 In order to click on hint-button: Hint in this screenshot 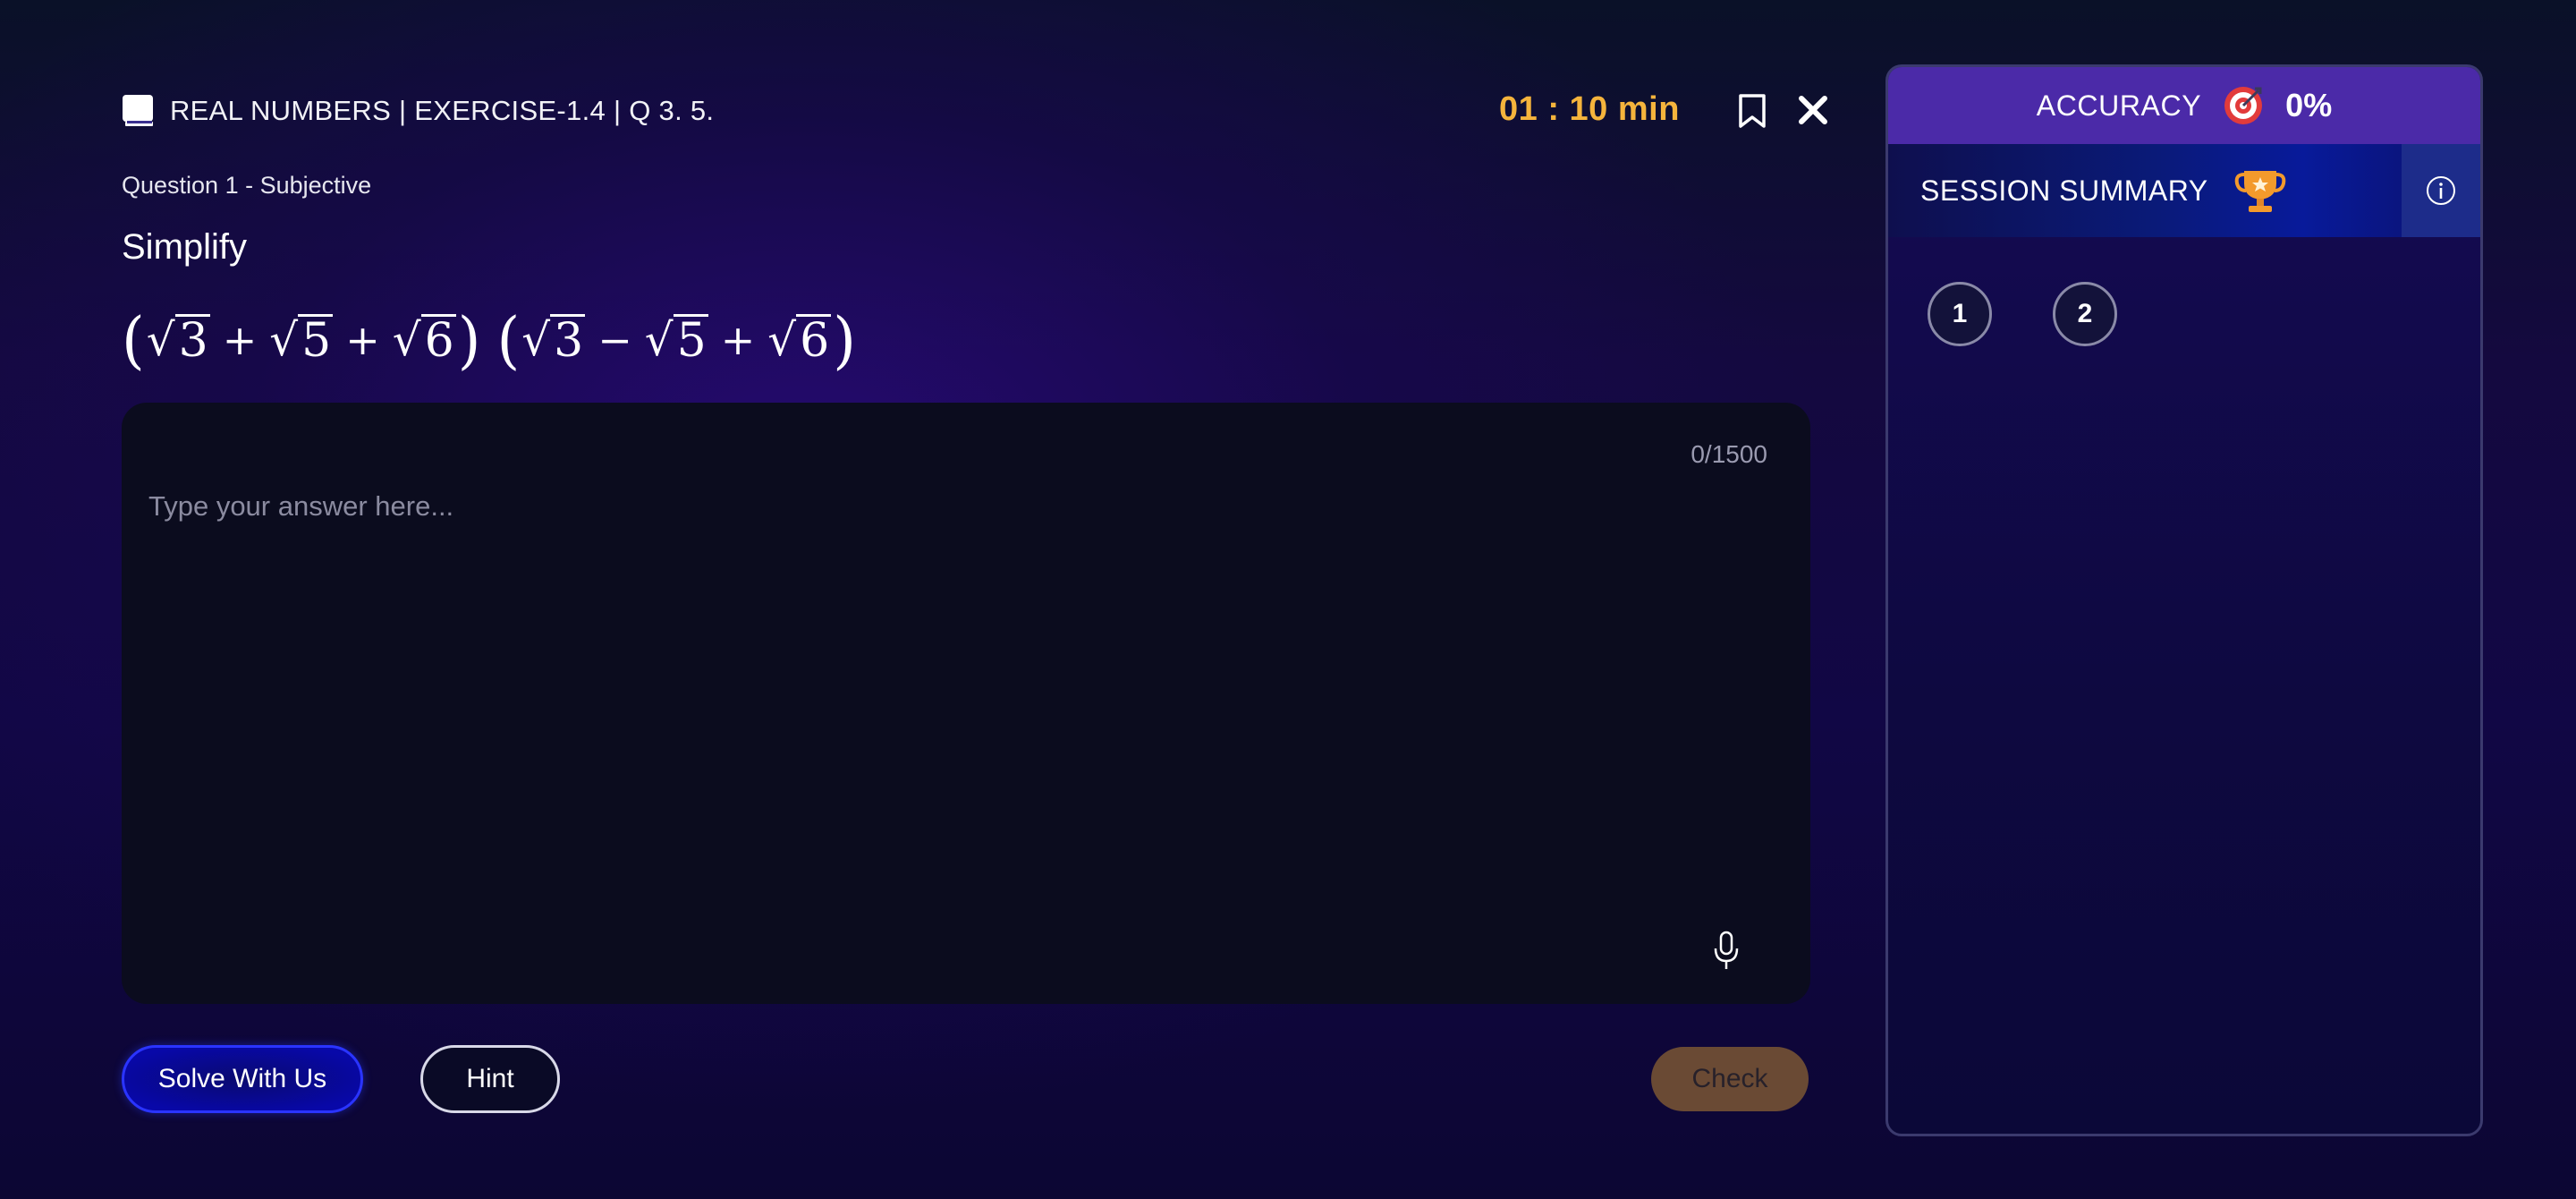, I will do `click(490, 1079)`.